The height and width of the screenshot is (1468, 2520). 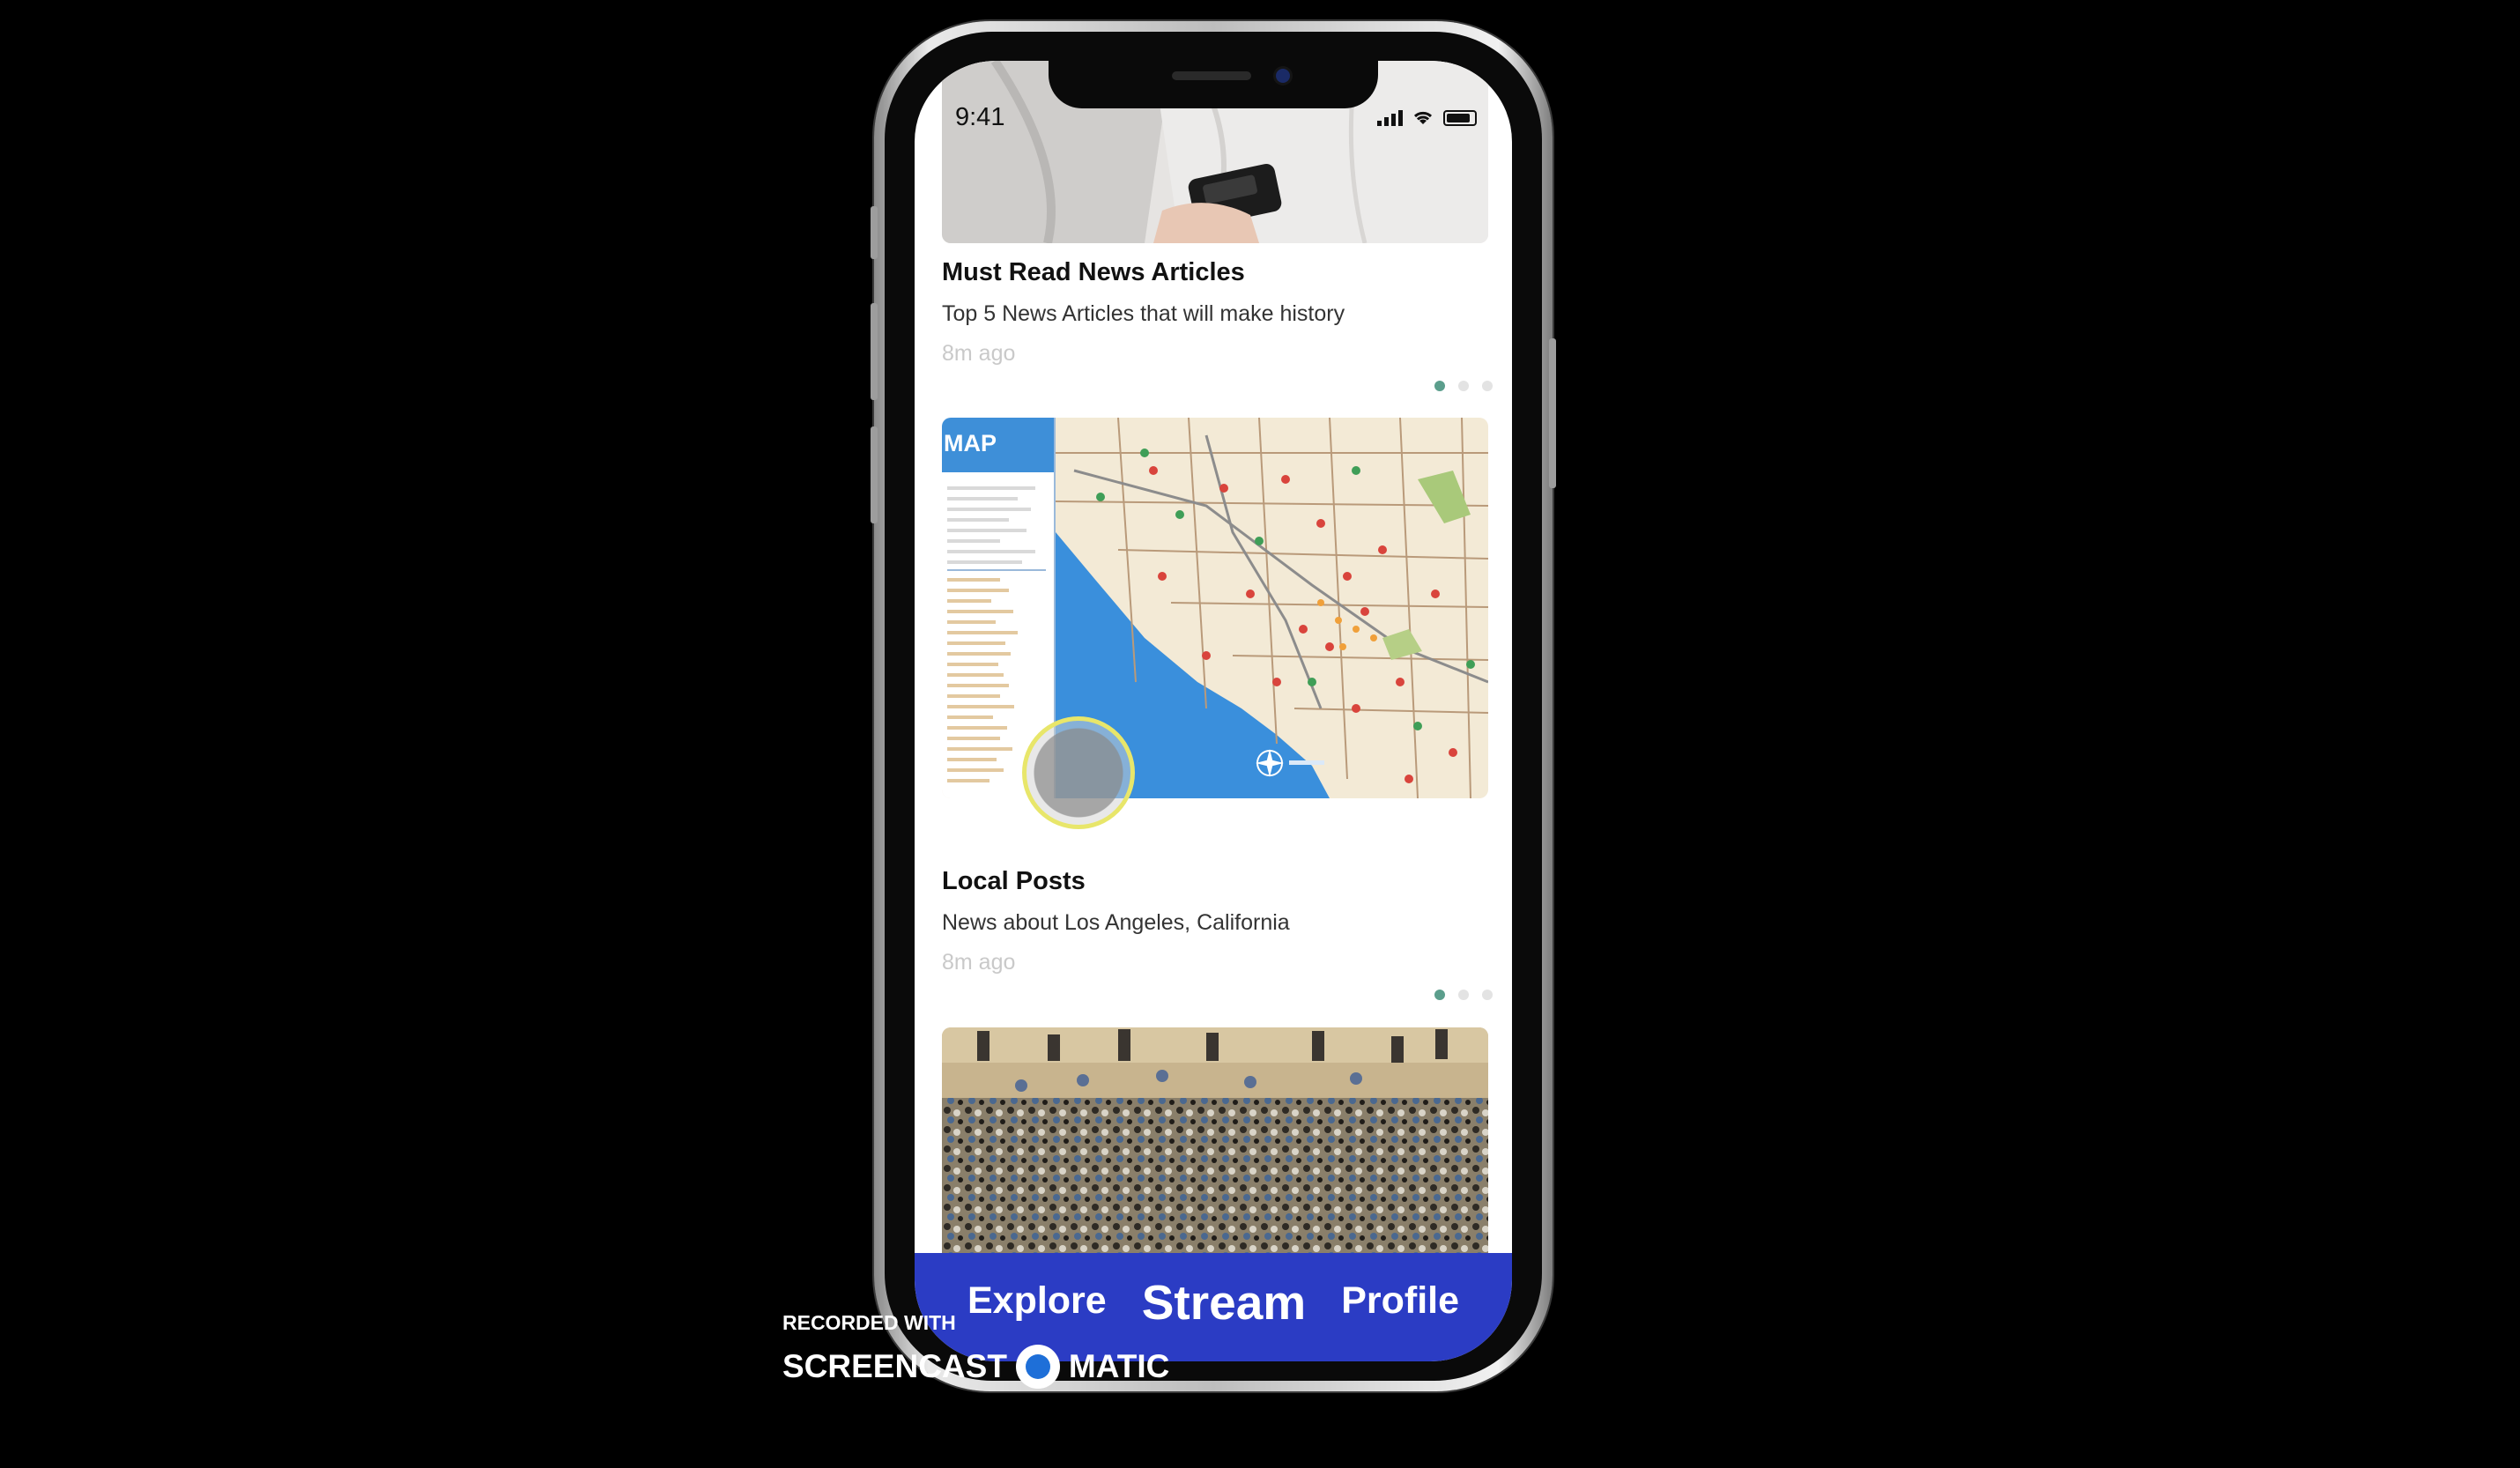 I want to click on screencast-watermark: SCREENCAST MATIC, so click(x=975, y=1367).